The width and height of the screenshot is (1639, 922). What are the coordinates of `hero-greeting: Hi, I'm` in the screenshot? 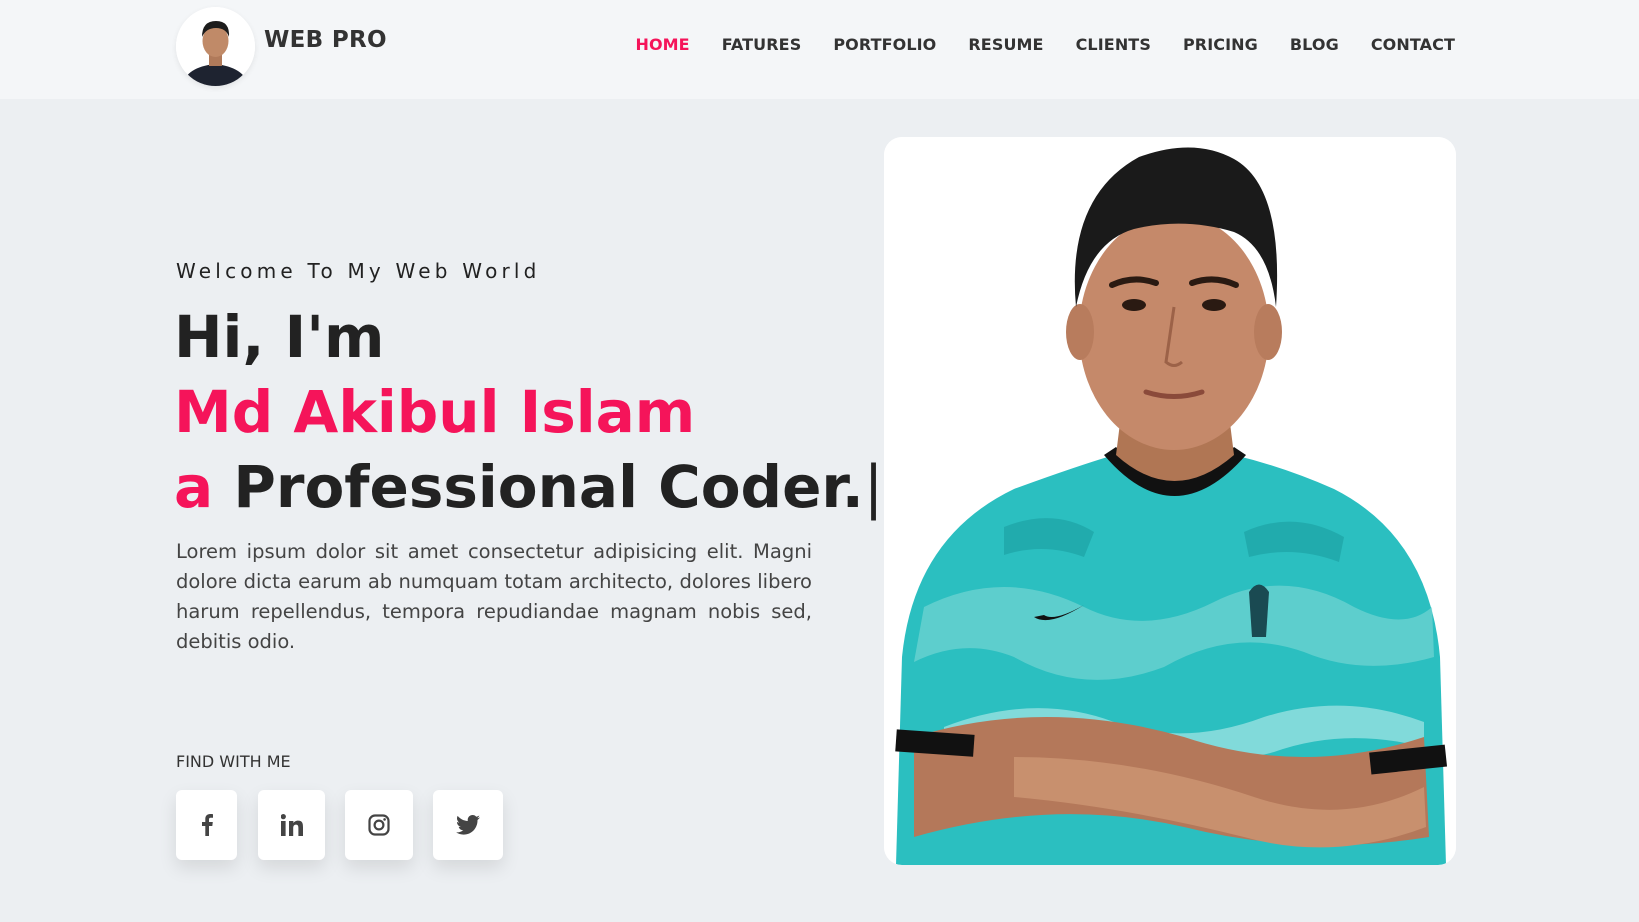 It's located at (279, 337).